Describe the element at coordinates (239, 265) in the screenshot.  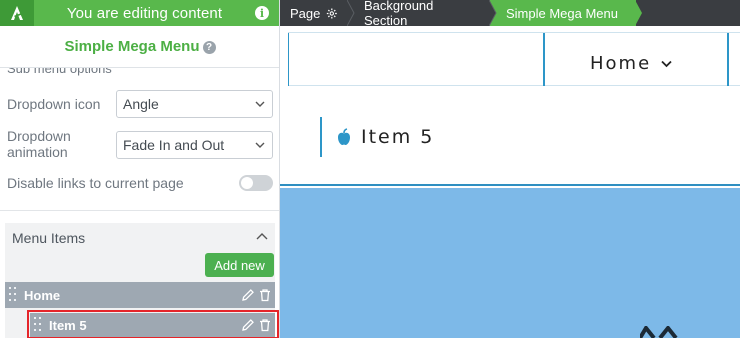
I see `add-new-button: Add new` at that location.